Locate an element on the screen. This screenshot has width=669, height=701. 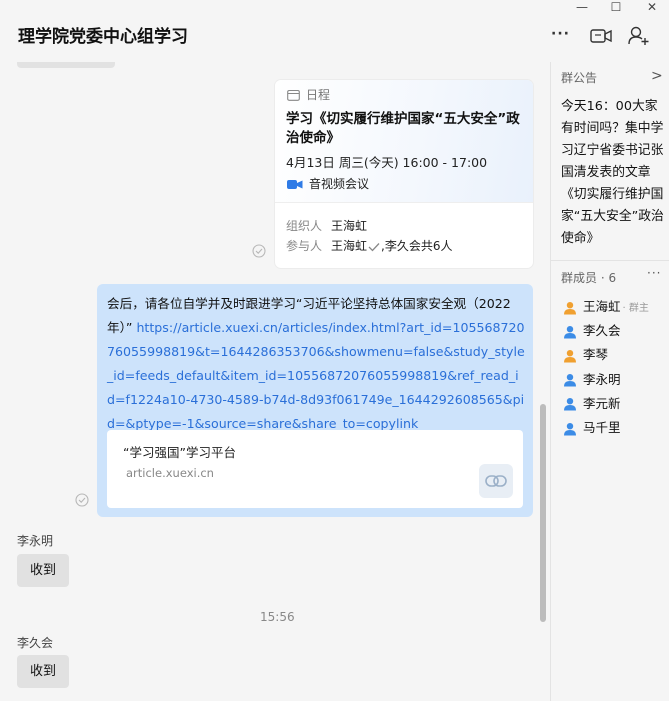
minimize-button: — is located at coordinates (582, 7).